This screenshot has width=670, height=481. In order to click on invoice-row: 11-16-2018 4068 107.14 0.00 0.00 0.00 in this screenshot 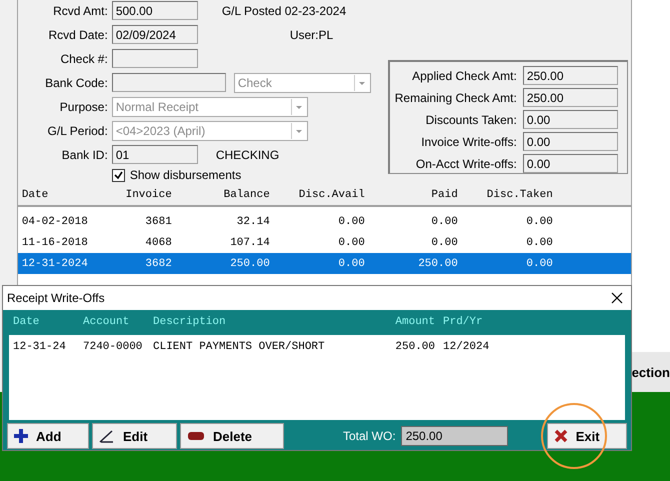, I will do `click(324, 242)`.